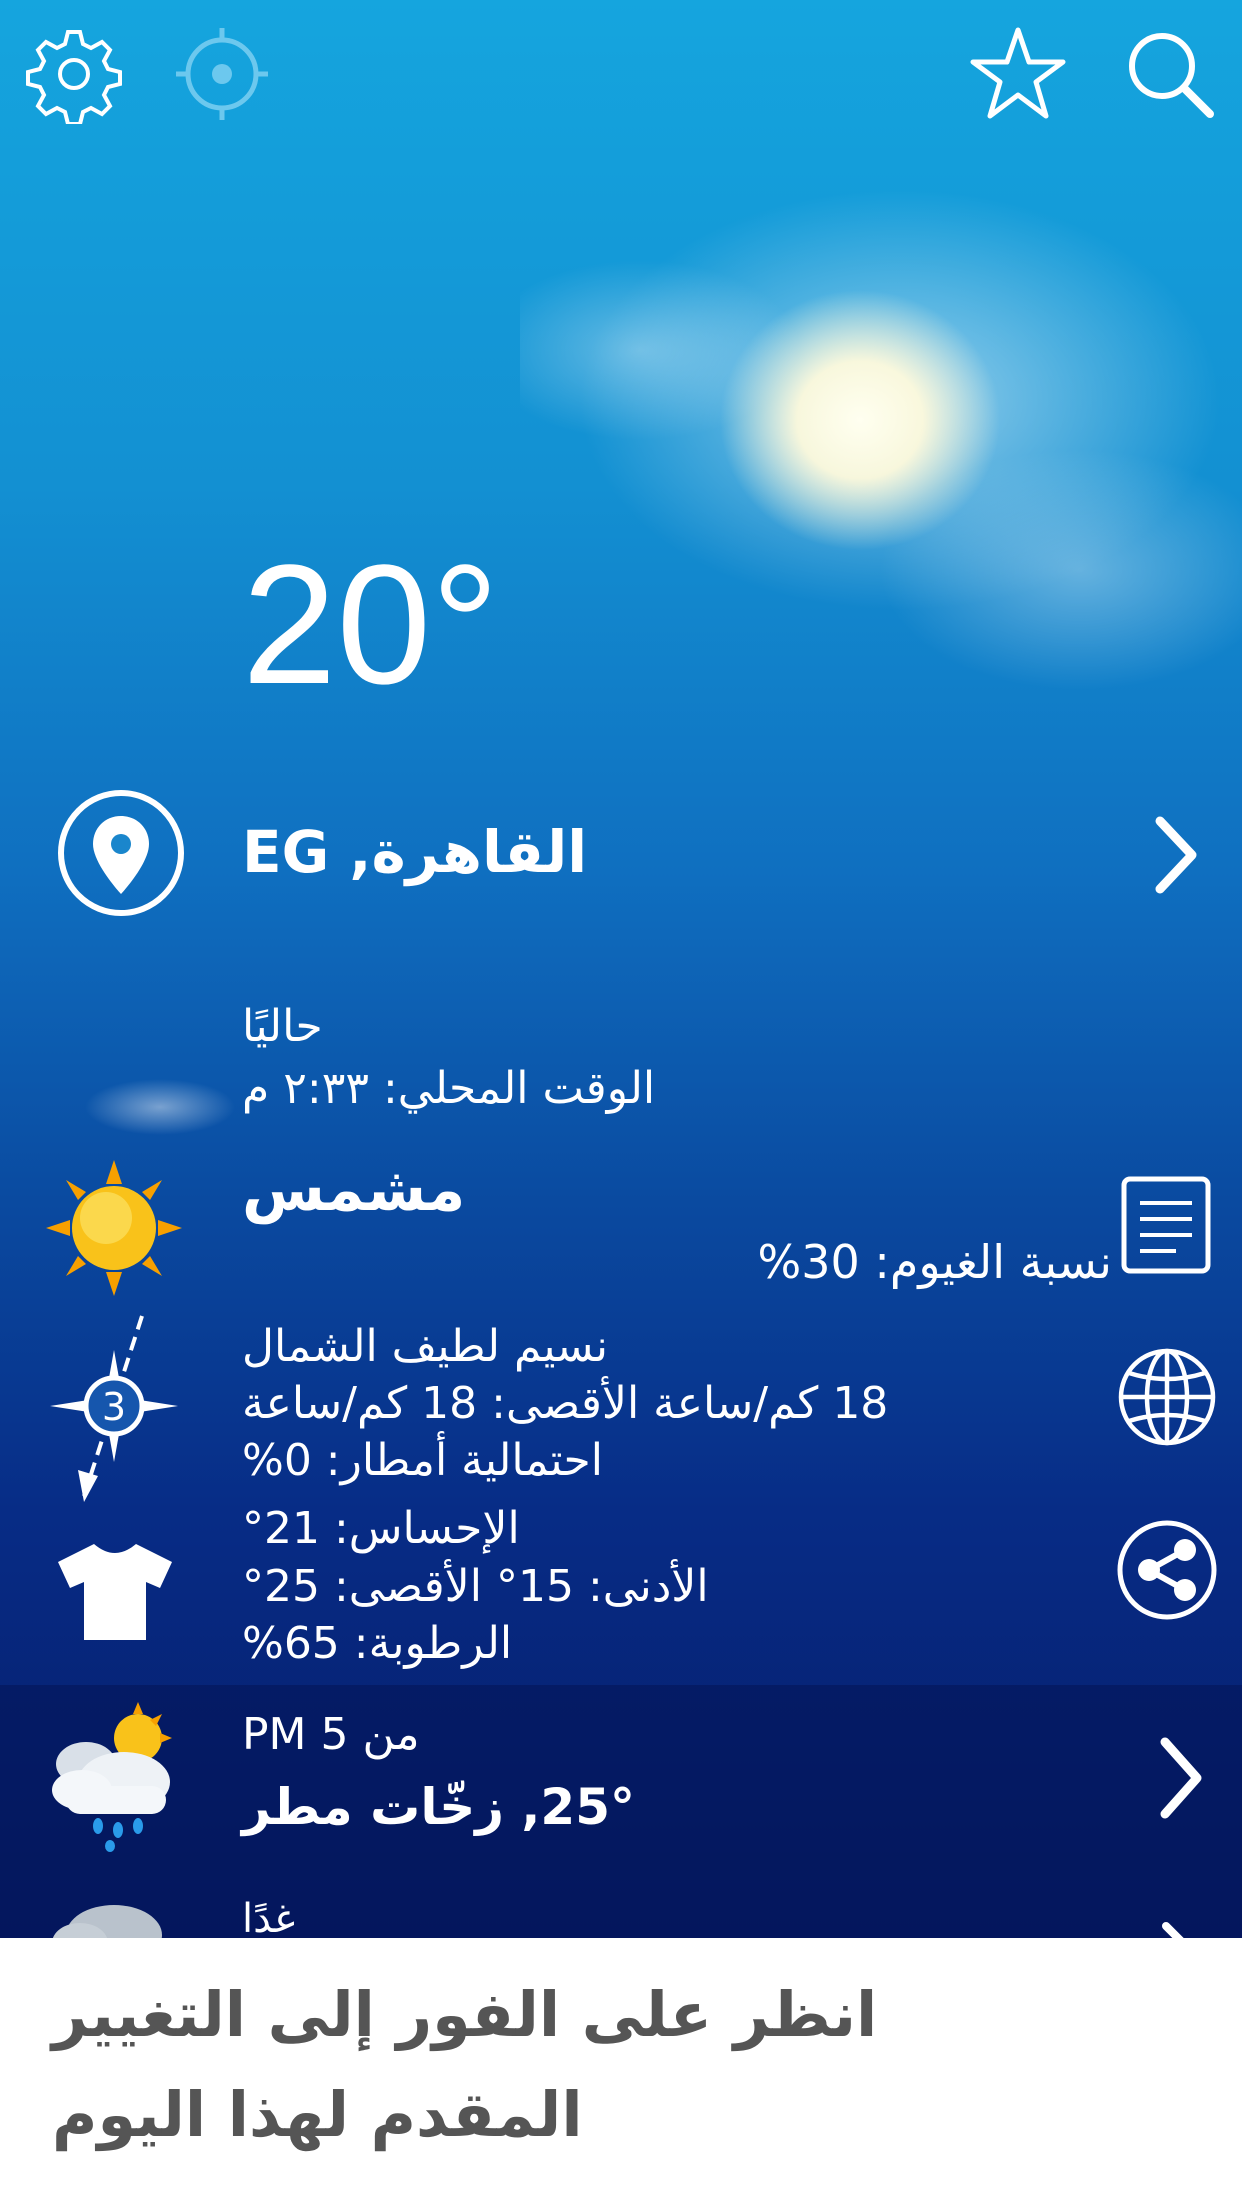 The width and height of the screenshot is (1242, 2208). What do you see at coordinates (381, 1528) in the screenshot?
I see `feels-like: الإحساس: 21°` at bounding box center [381, 1528].